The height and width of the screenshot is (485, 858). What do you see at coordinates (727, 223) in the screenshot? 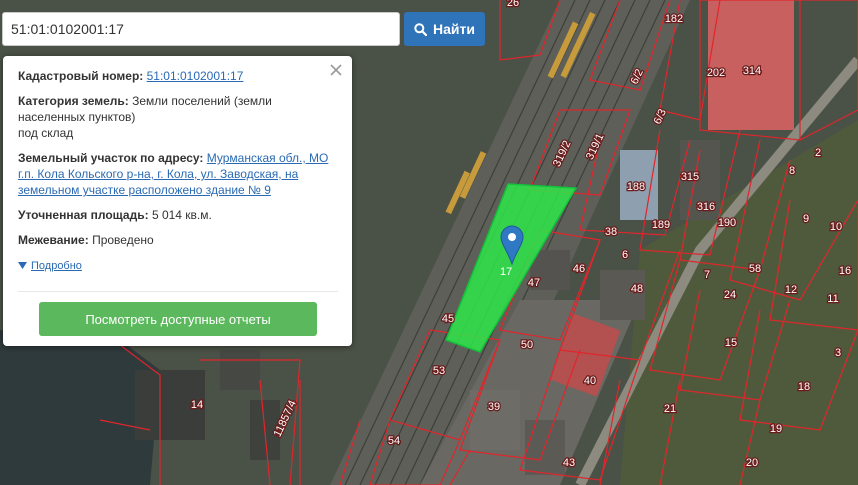
I see `plot-label: 190` at bounding box center [727, 223].